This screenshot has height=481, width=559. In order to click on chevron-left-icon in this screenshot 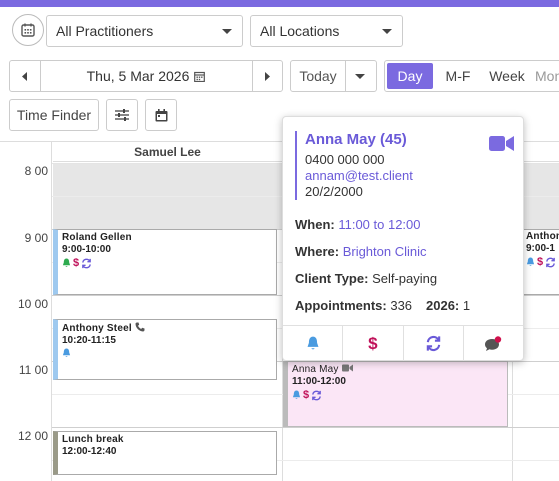, I will do `click(24, 76)`.